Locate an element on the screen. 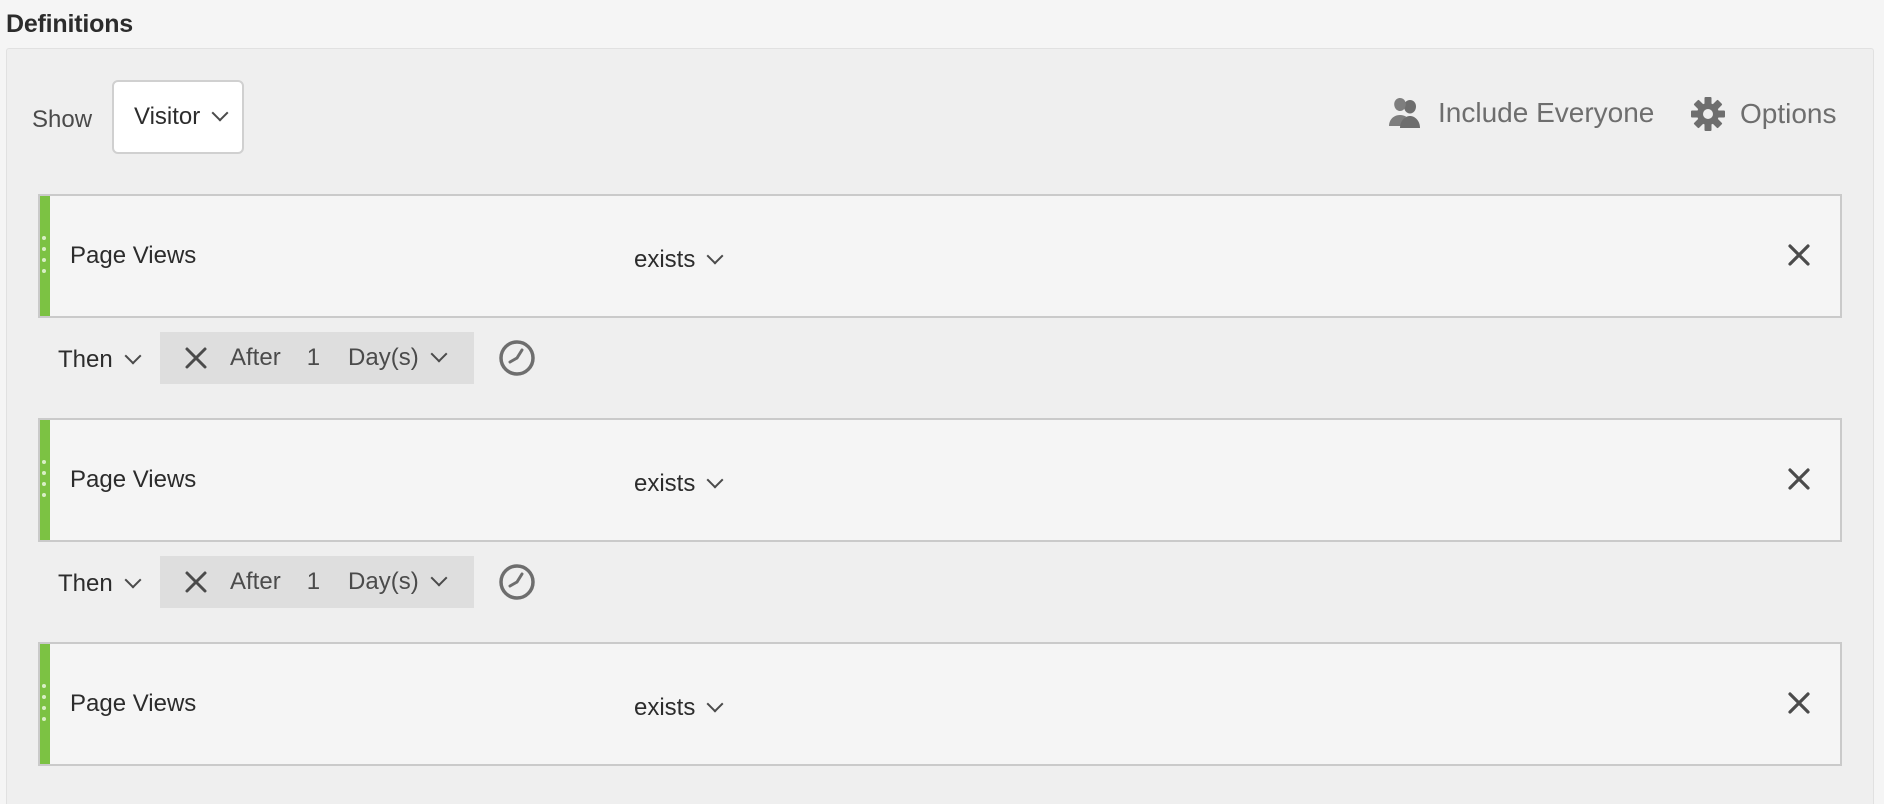 This screenshot has height=804, width=1884. show-container-select: Visitor is located at coordinates (178, 117).